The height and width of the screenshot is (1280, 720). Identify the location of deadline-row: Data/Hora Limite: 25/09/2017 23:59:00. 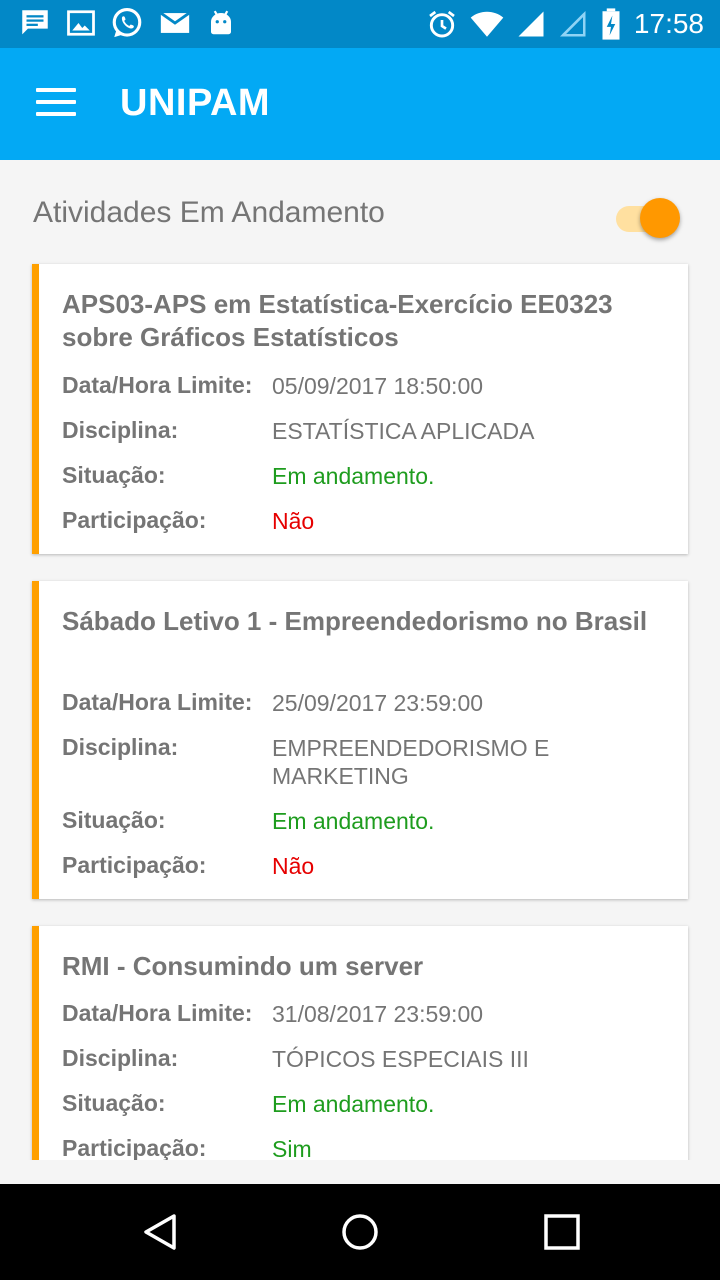
(365, 704).